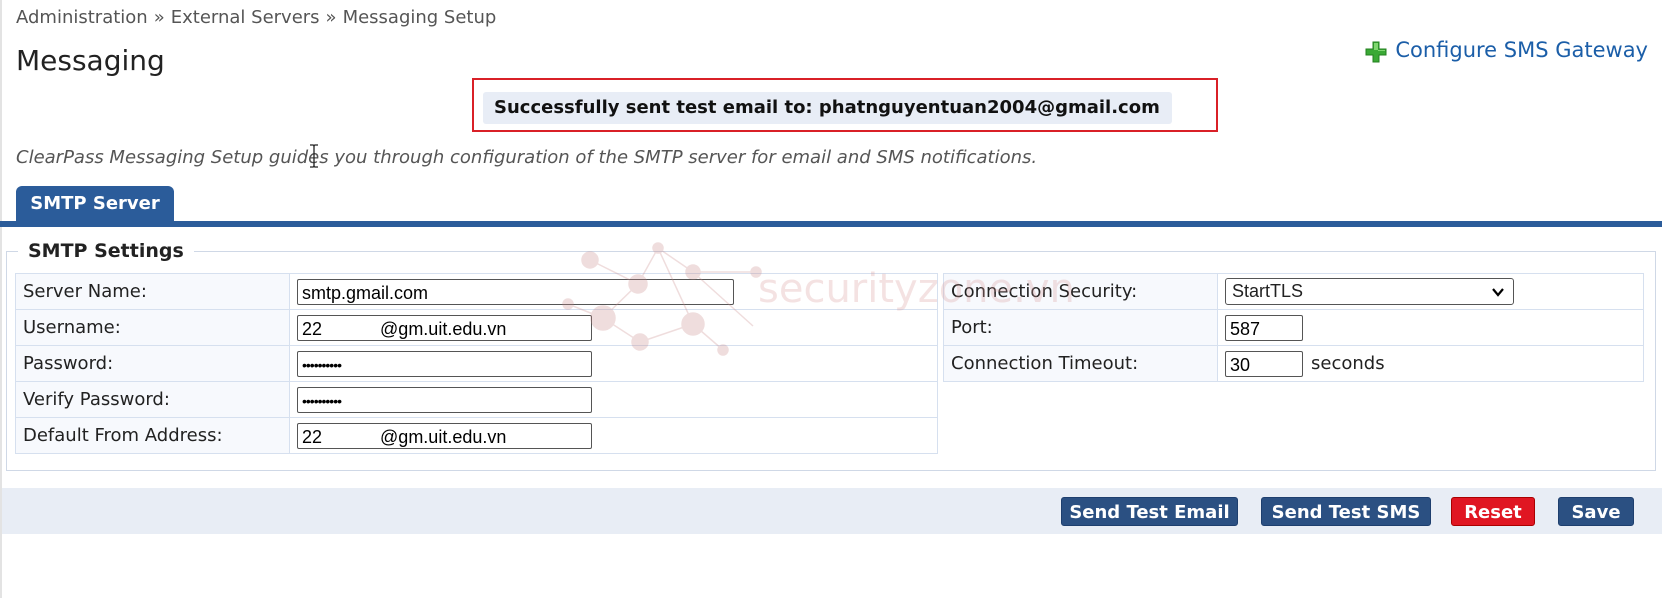 The width and height of the screenshot is (1662, 598). What do you see at coordinates (831, 224) in the screenshot?
I see `tab-underline` at bounding box center [831, 224].